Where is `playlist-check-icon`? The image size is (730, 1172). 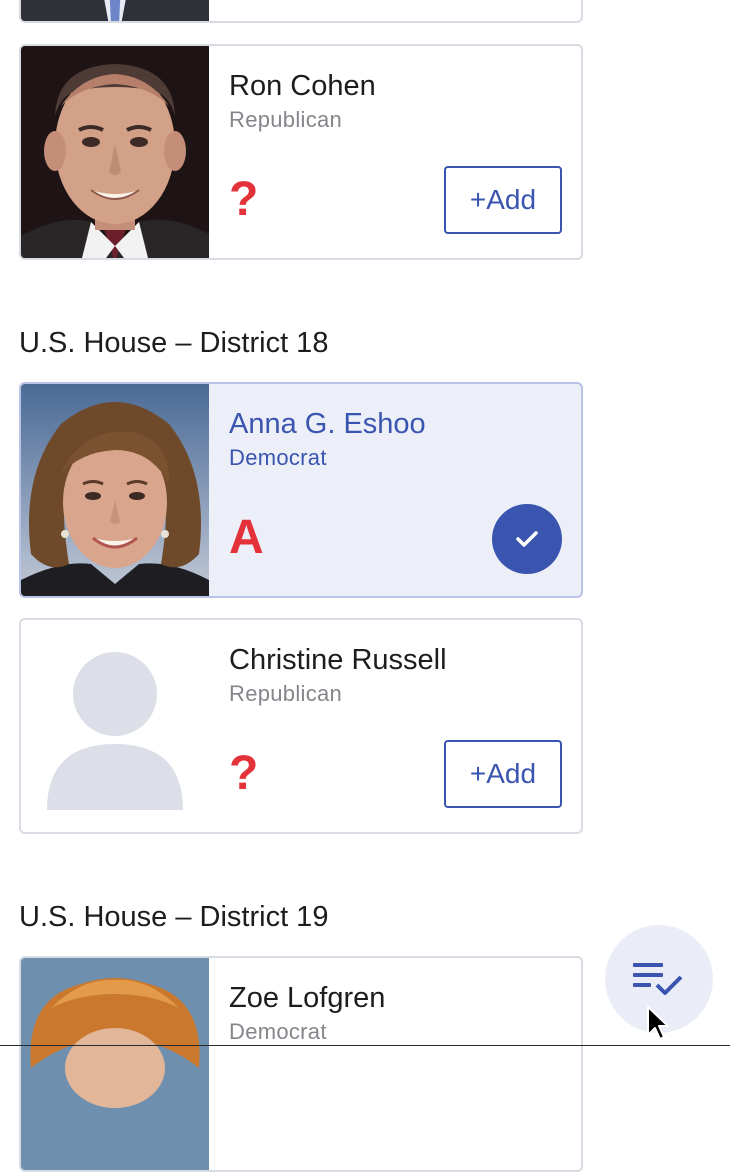
playlist-check-icon is located at coordinates (658, 979).